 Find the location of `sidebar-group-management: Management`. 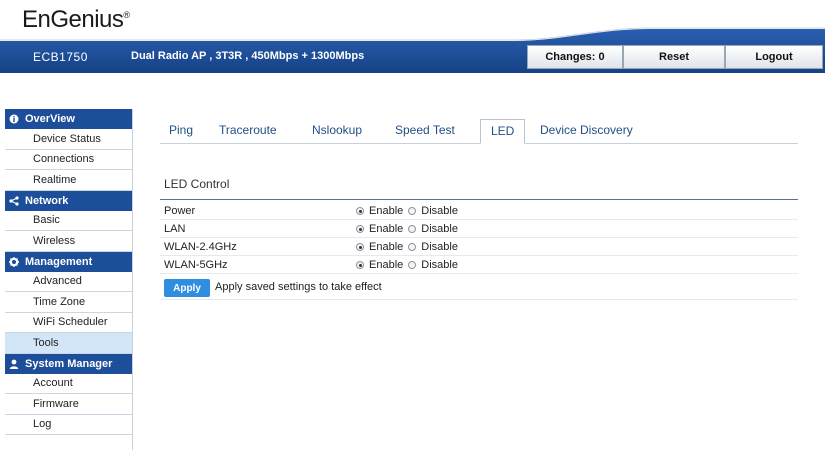

sidebar-group-management: Management is located at coordinates (68, 261).